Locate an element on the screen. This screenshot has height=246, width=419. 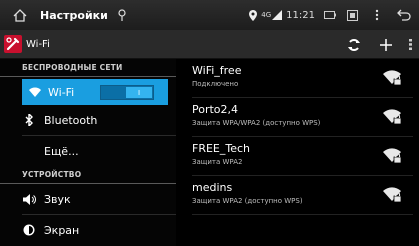
network-item: WiFi_free Подключено is located at coordinates (302, 78).